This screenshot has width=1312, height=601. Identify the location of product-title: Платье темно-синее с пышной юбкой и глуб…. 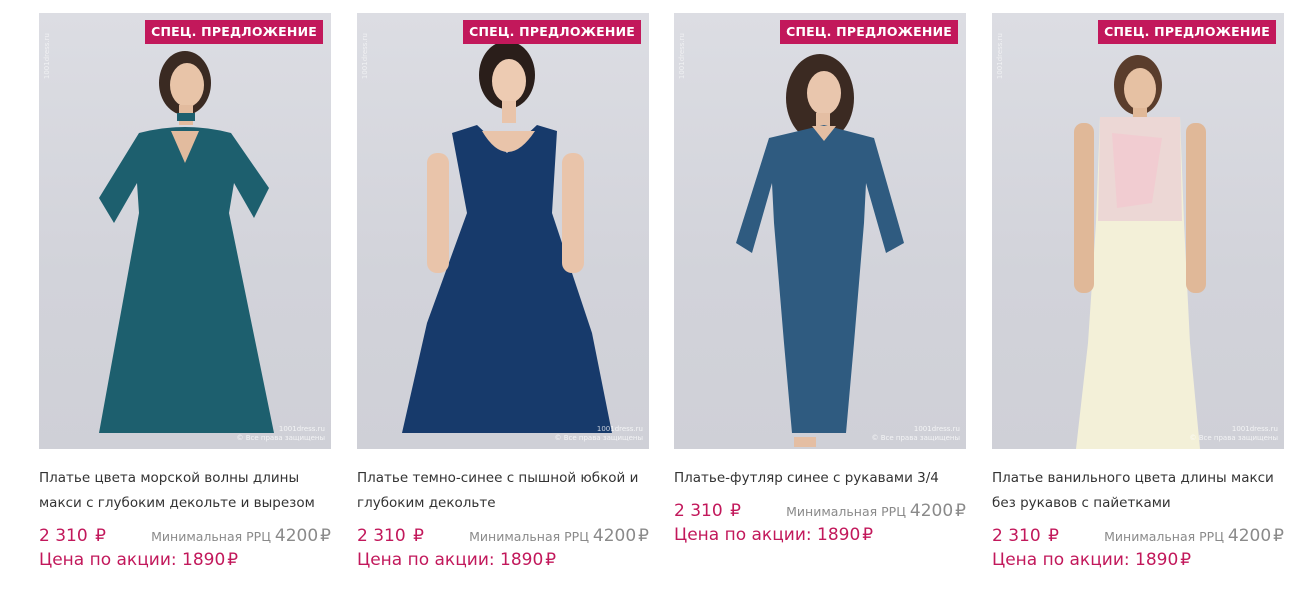
(503, 491).